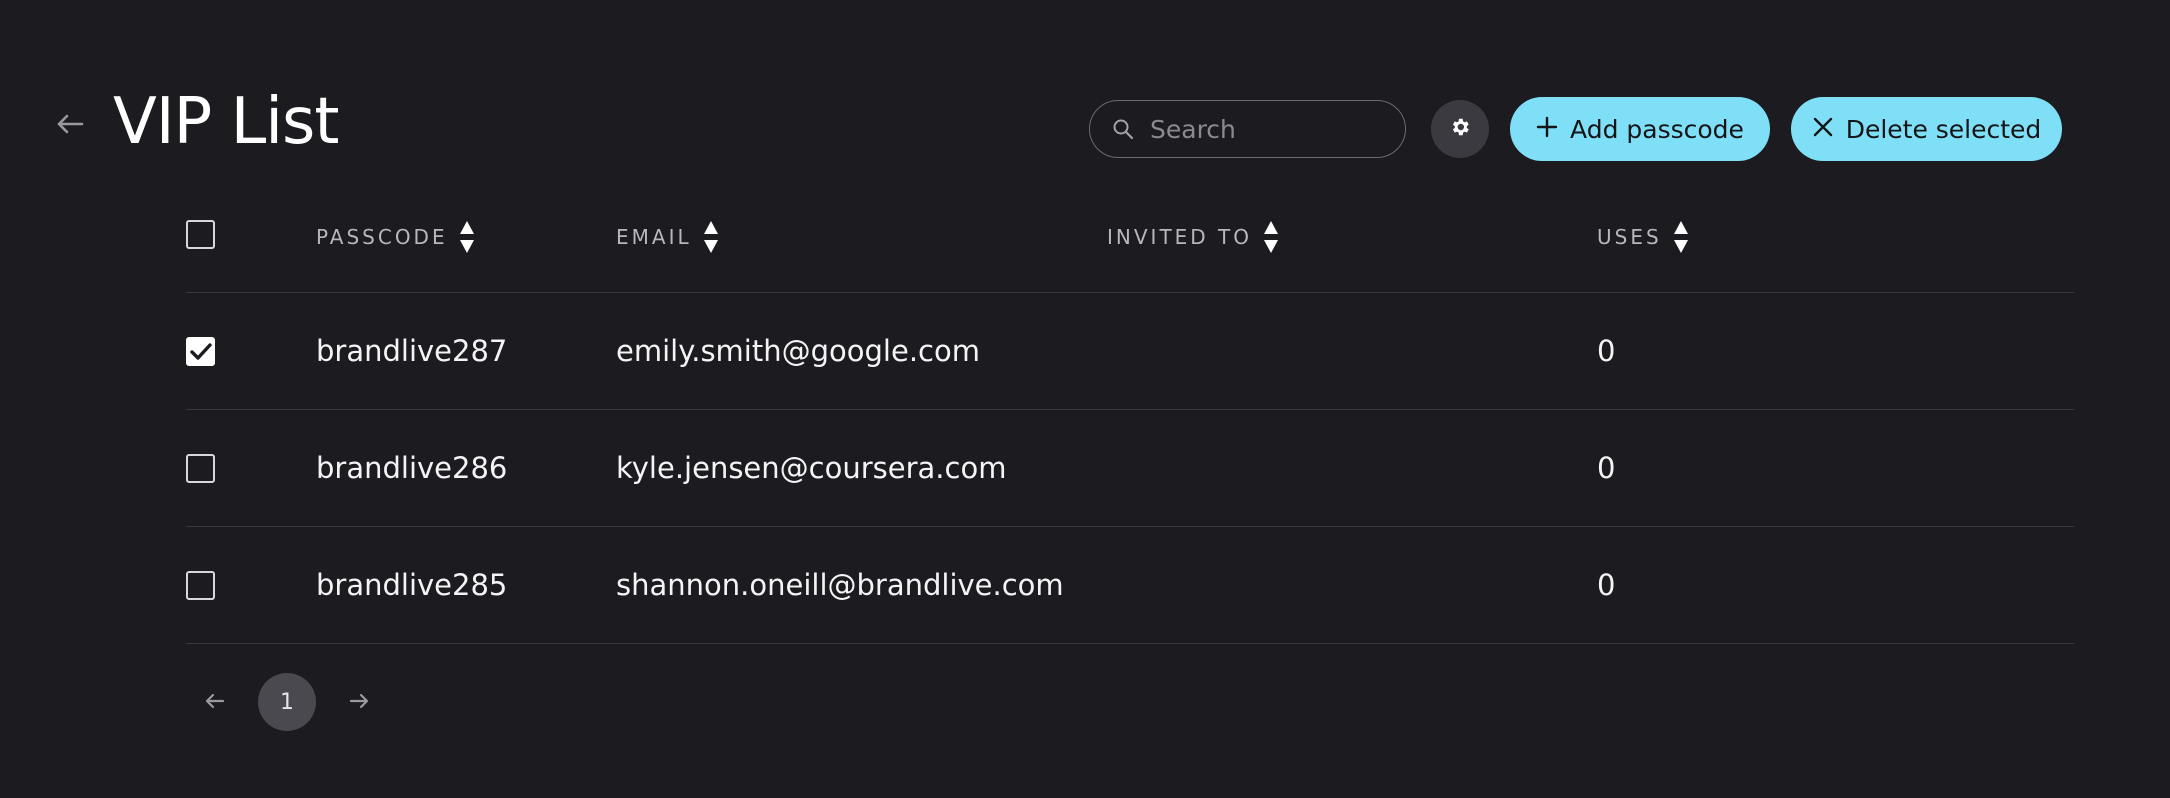 Image resolution: width=2170 pixels, height=798 pixels. Describe the element at coordinates (412, 351) in the screenshot. I see `passcode-cell: brandlive287` at that location.